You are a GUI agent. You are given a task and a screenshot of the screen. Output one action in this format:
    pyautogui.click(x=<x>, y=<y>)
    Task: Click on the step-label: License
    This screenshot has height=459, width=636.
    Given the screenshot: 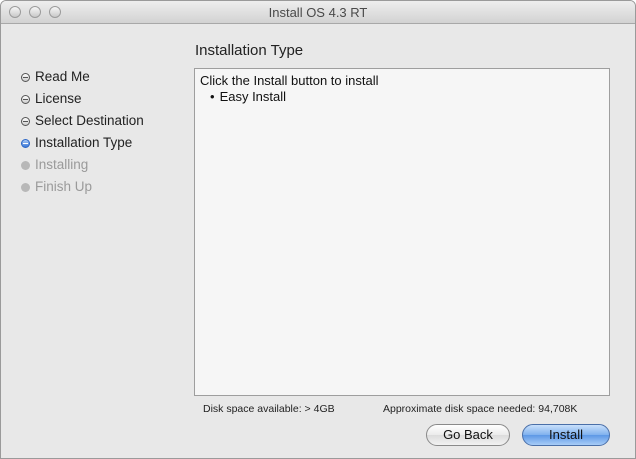 What is the action you would take?
    pyautogui.click(x=58, y=98)
    